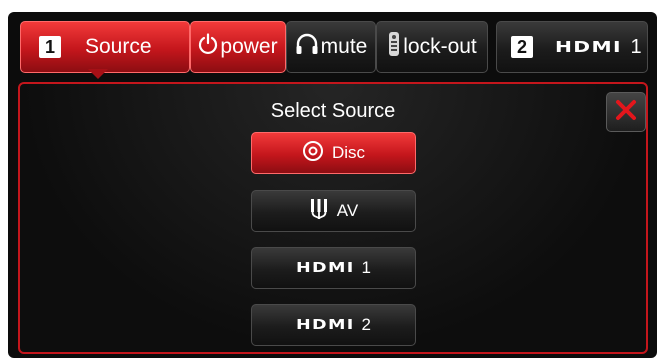  I want to click on active-tab-pointer, so click(98, 74).